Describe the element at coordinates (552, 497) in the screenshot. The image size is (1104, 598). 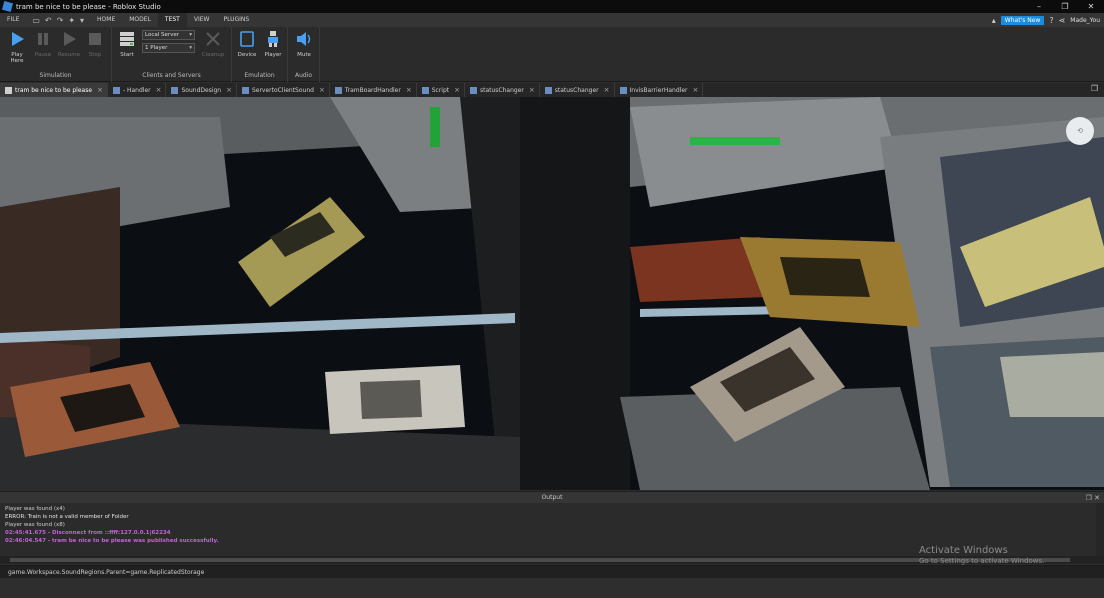
I see `output-panel-header: Output ❐ ✕` at that location.